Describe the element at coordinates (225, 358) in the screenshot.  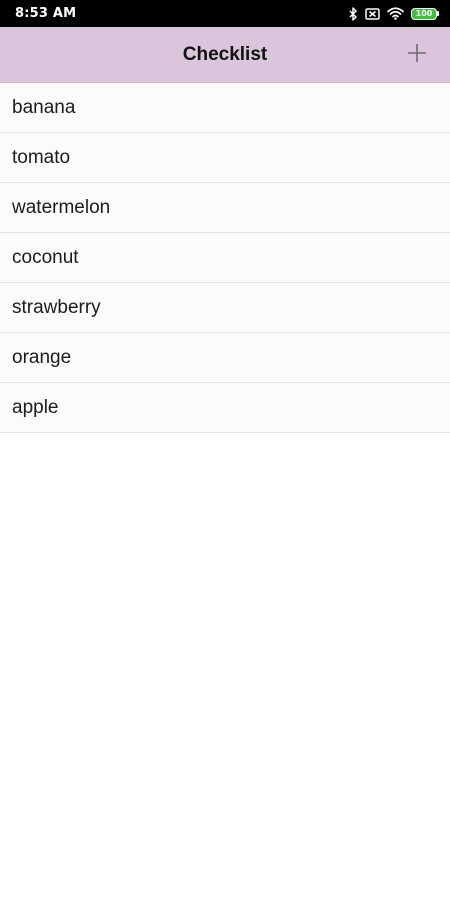
I see `list-item: orange` at that location.